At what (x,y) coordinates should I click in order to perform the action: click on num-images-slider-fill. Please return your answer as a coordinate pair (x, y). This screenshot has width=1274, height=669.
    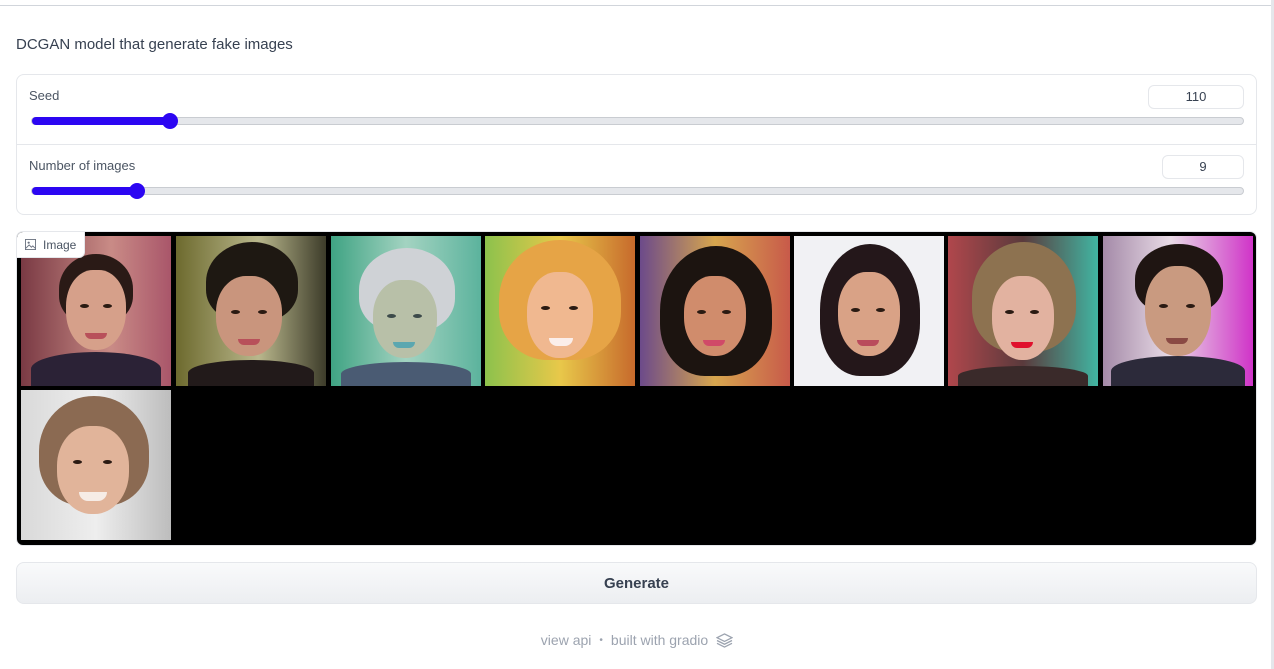
    Looking at the image, I should click on (85, 191).